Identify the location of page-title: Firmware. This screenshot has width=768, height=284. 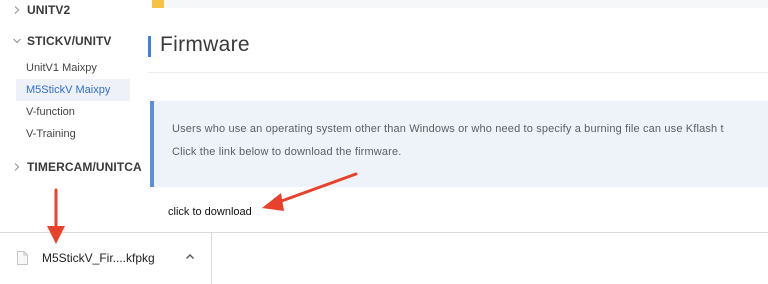
(205, 44).